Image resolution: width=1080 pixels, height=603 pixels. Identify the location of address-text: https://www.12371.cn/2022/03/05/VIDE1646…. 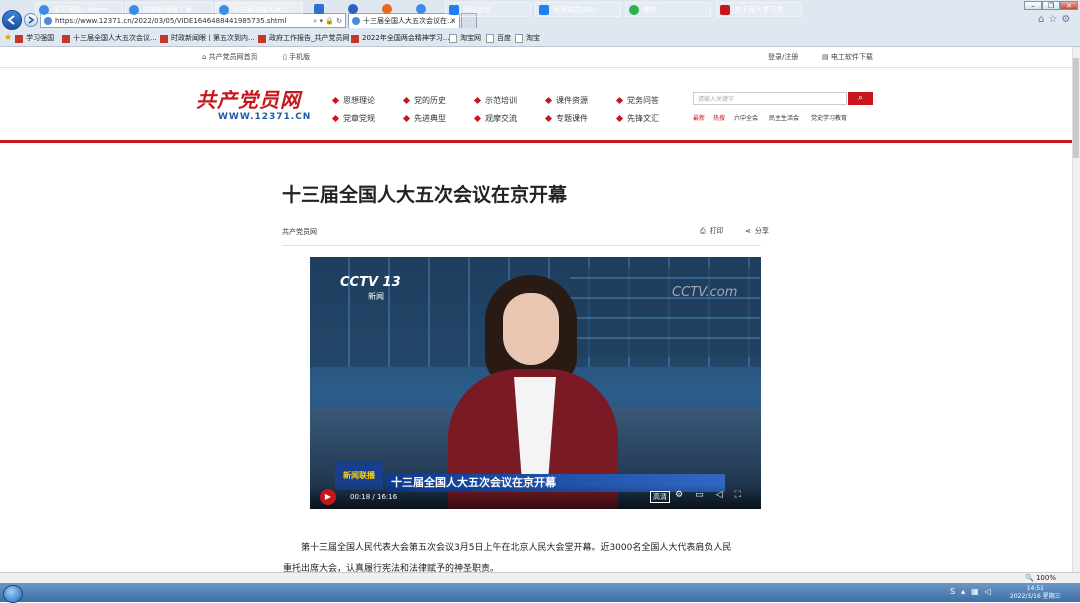
(171, 21).